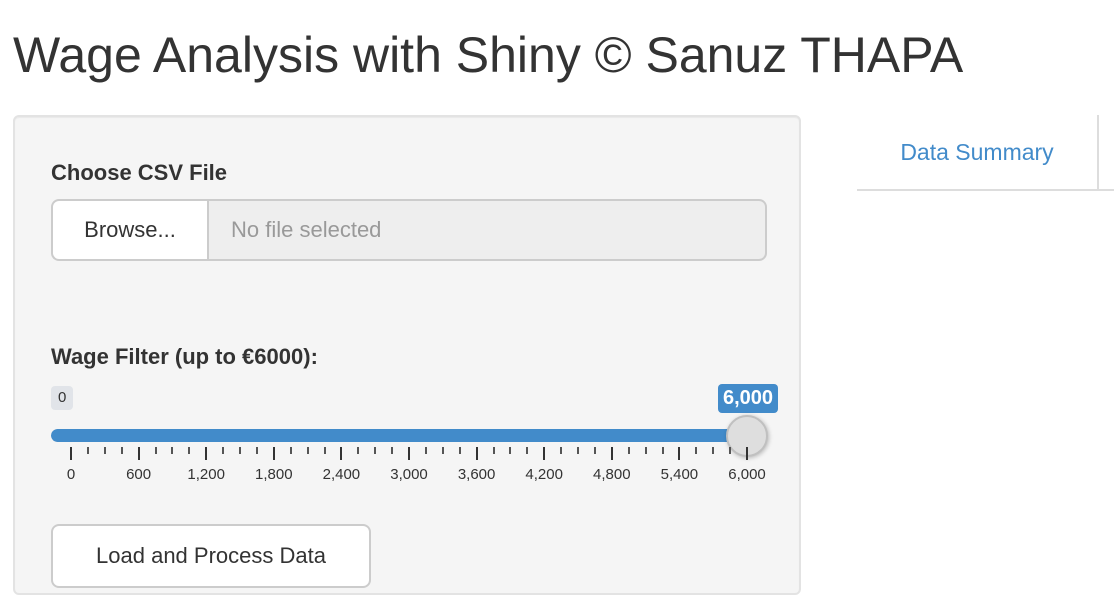 The width and height of the screenshot is (1114, 595). Describe the element at coordinates (544, 474) in the screenshot. I see `slider-tick-label: 4,200` at that location.